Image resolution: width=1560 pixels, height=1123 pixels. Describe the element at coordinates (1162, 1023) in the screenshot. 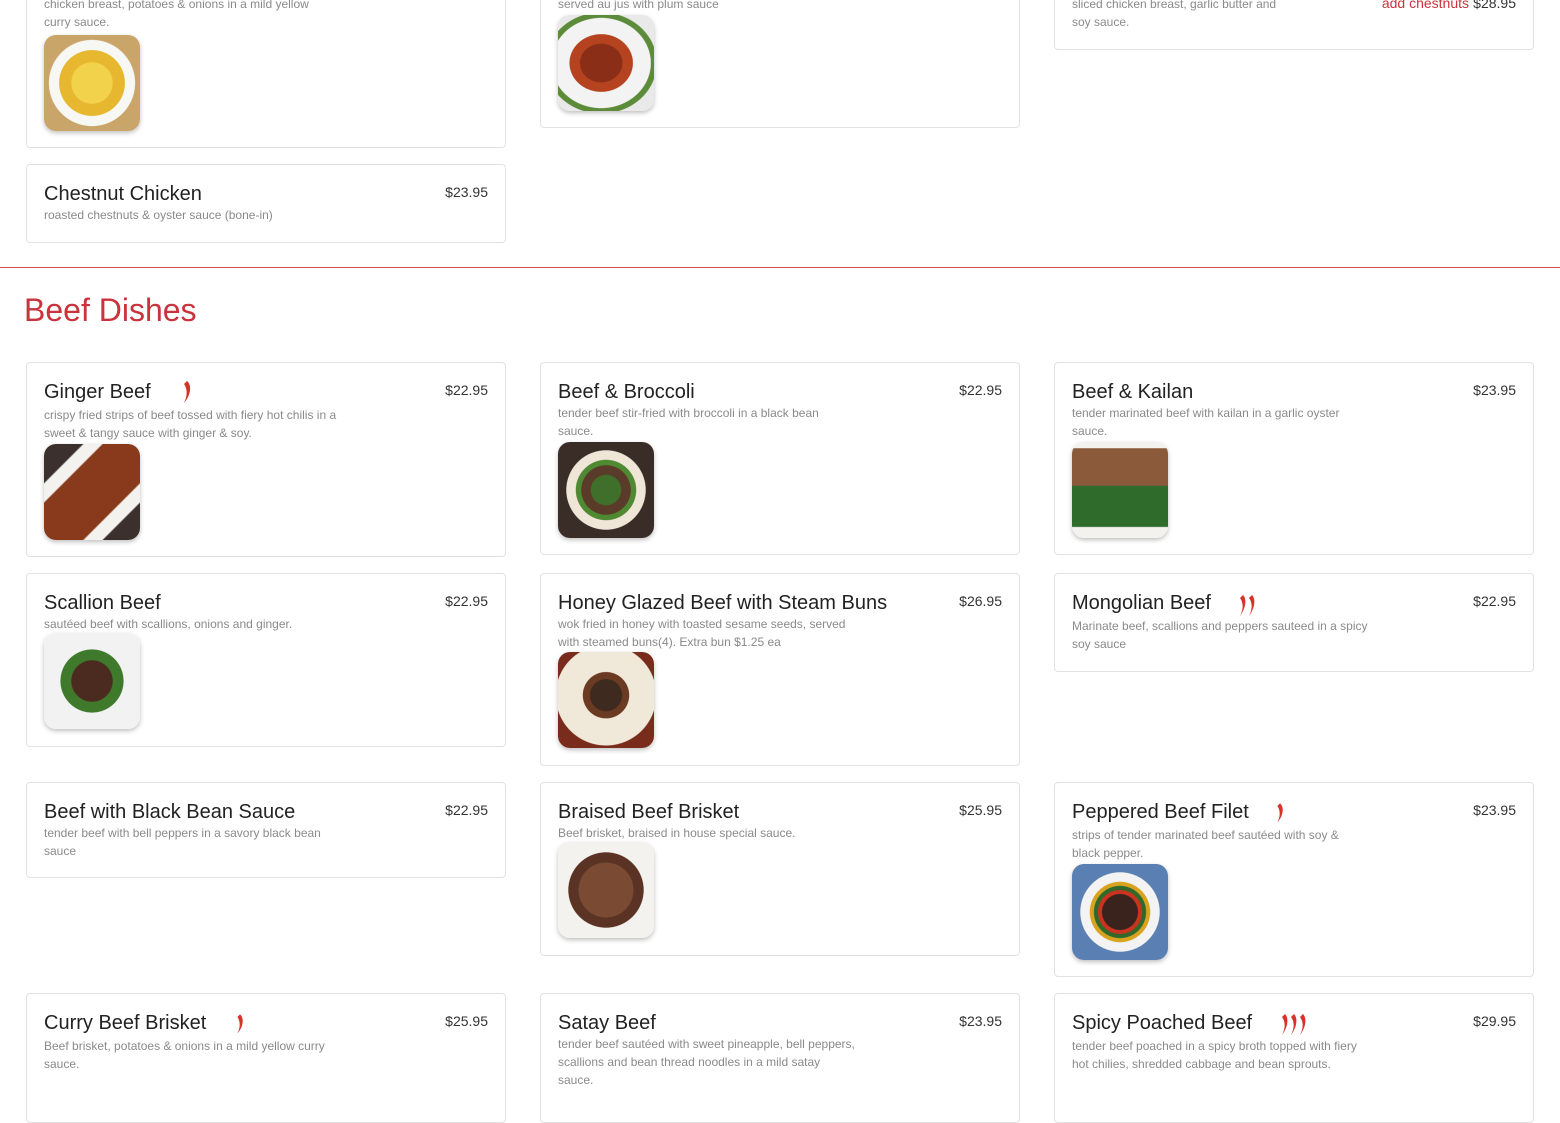

I see `item-name: Spicy Poached Beef` at that location.